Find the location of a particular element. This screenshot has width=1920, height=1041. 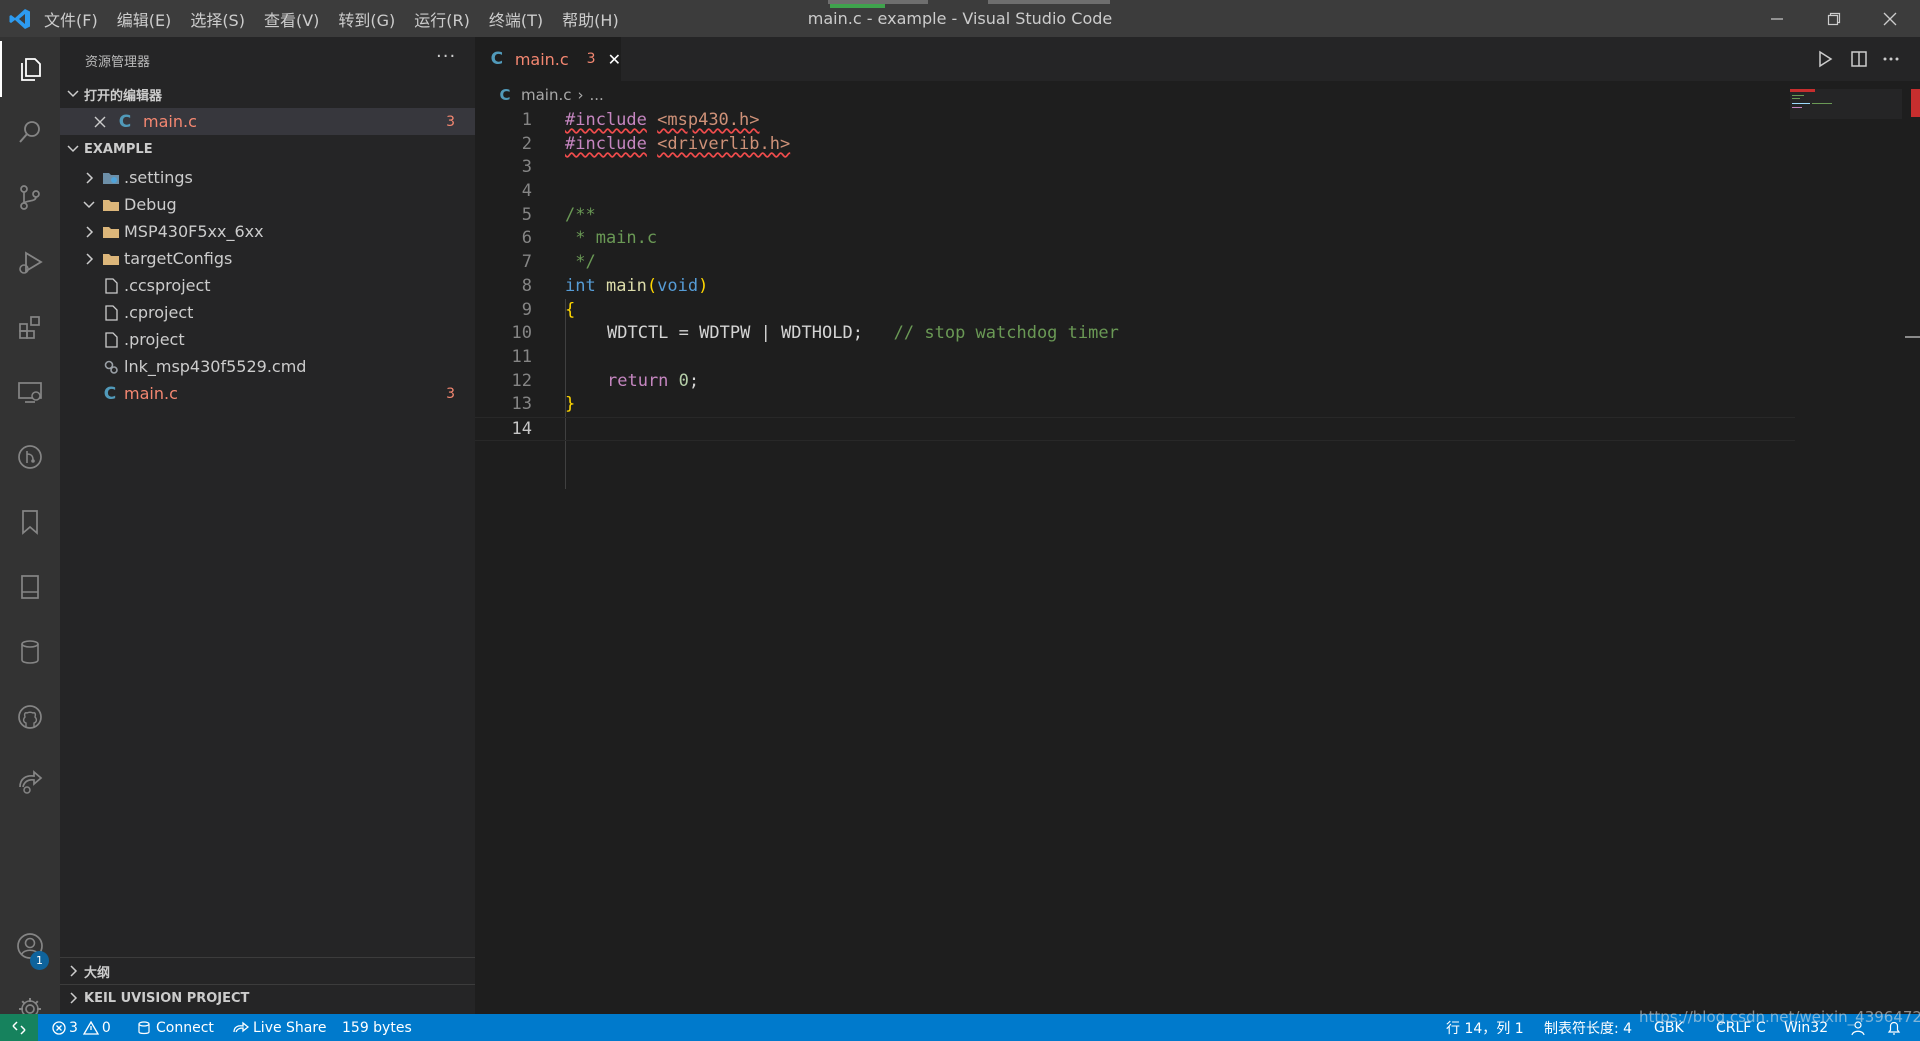

git-graph-icon is located at coordinates (30, 457).